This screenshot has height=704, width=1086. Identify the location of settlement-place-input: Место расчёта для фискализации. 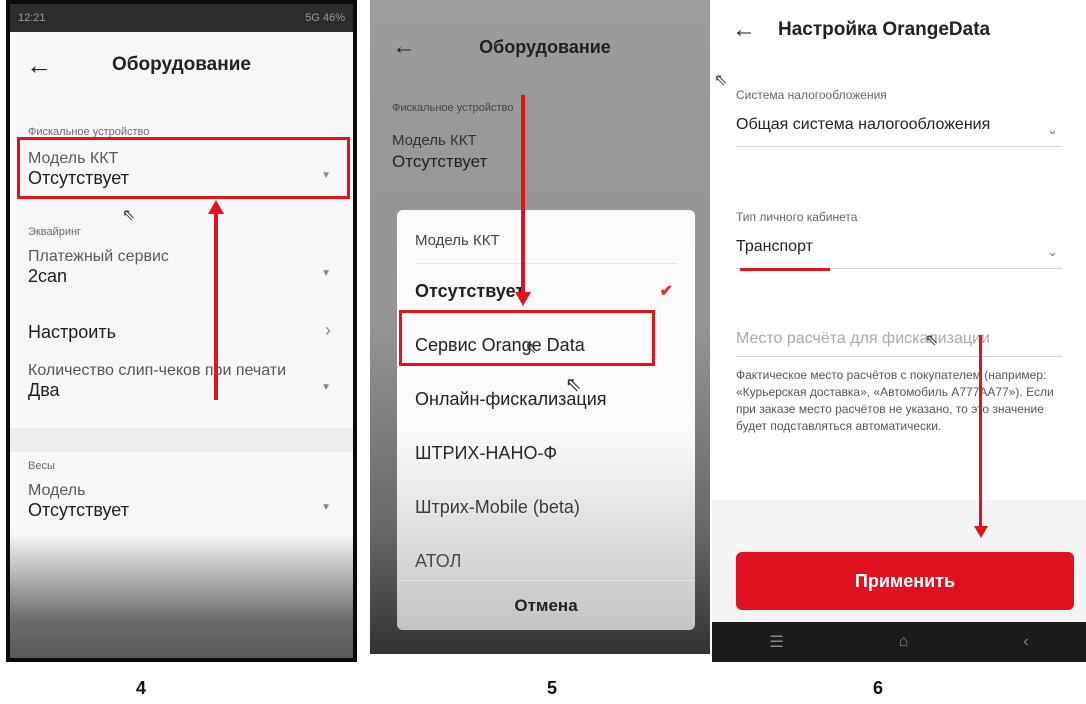
(899, 339).